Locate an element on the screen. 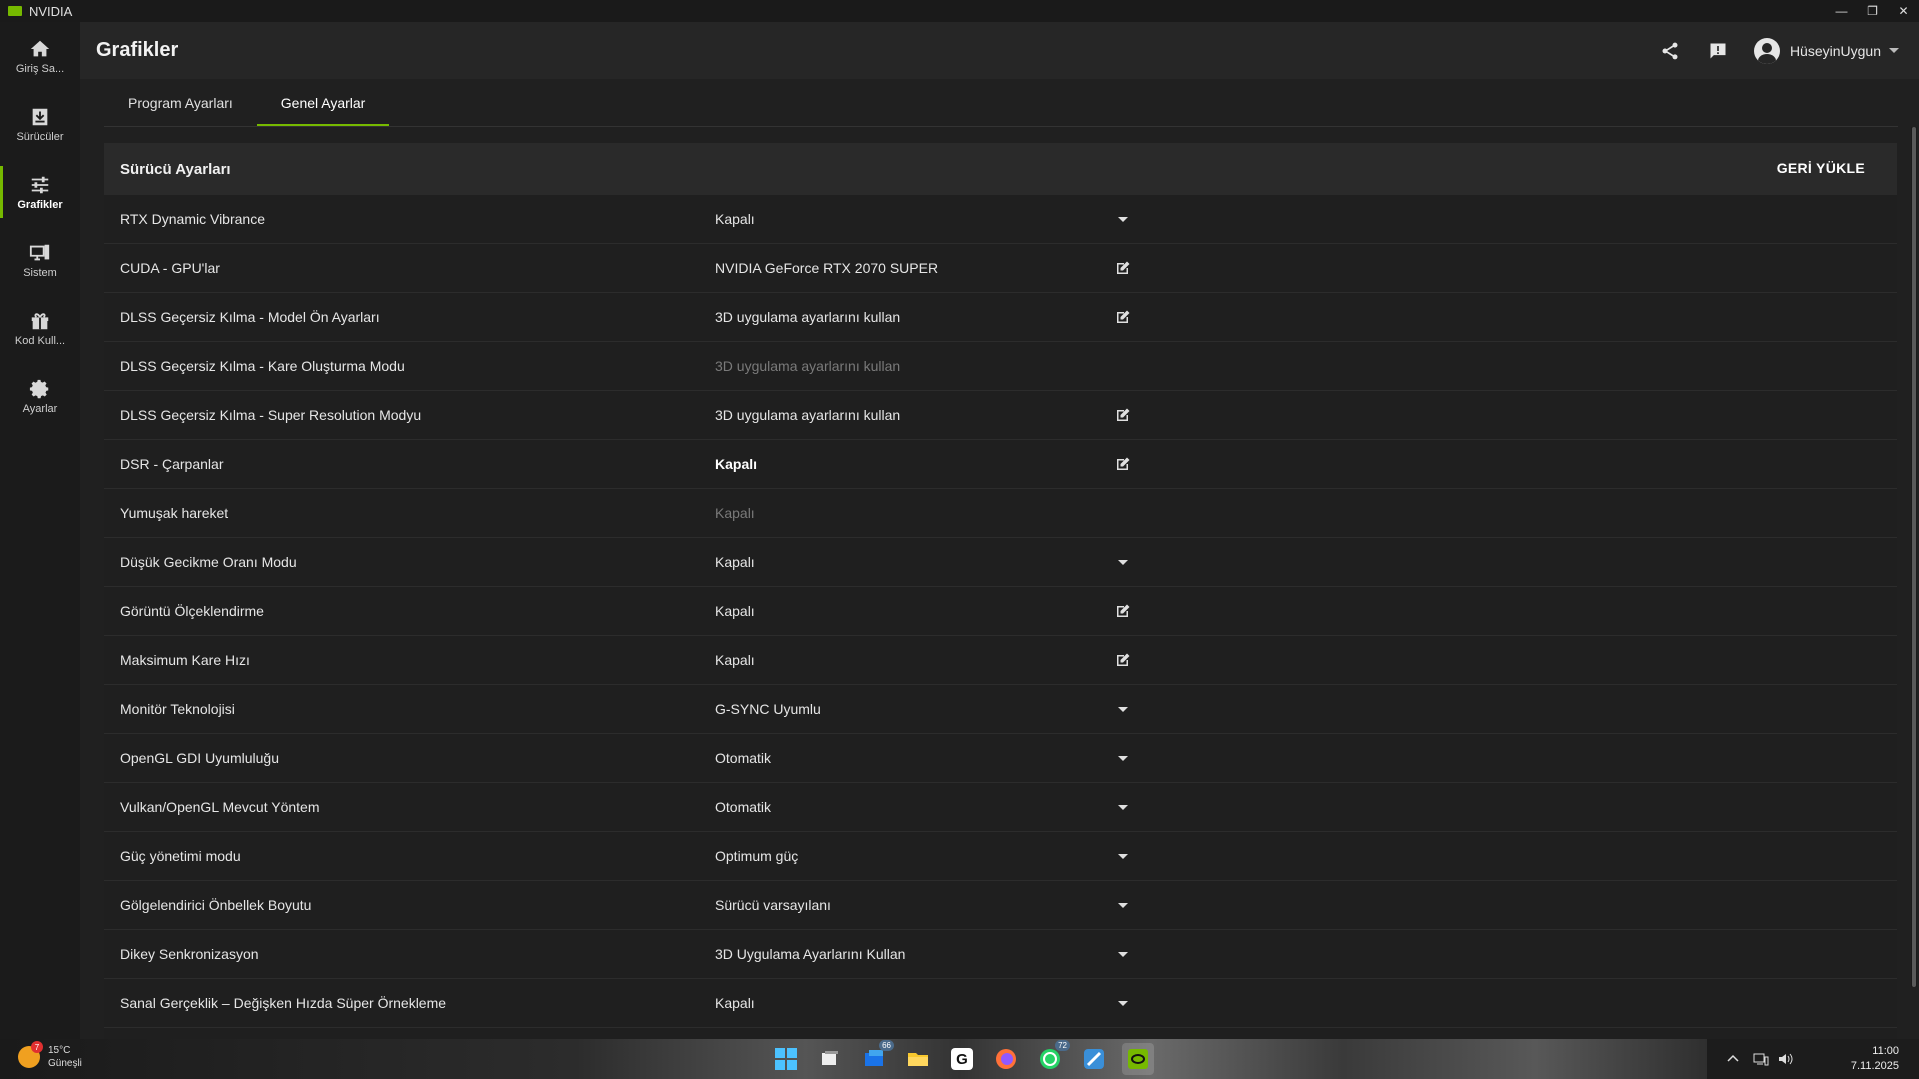 This screenshot has width=1919, height=1079. firefox-taskbar-button is located at coordinates (1006, 1059).